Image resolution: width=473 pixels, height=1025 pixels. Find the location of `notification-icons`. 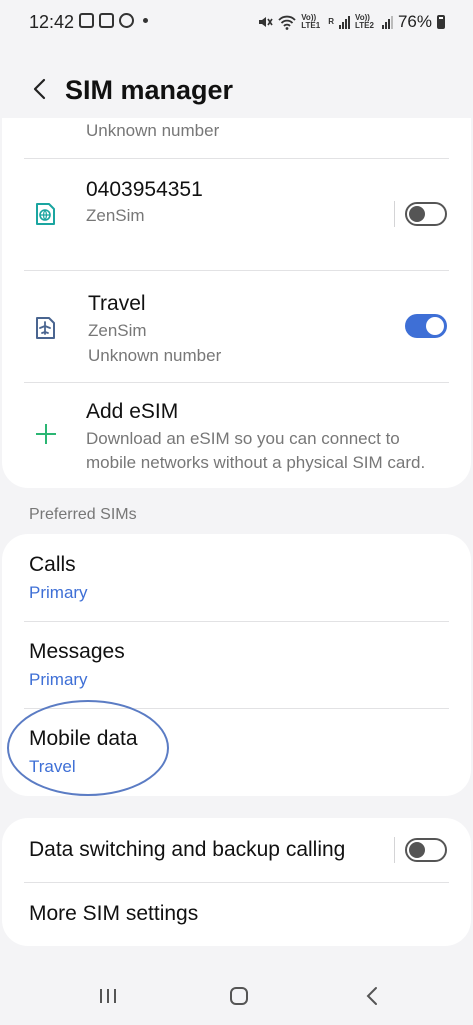

notification-icons is located at coordinates (113, 20).